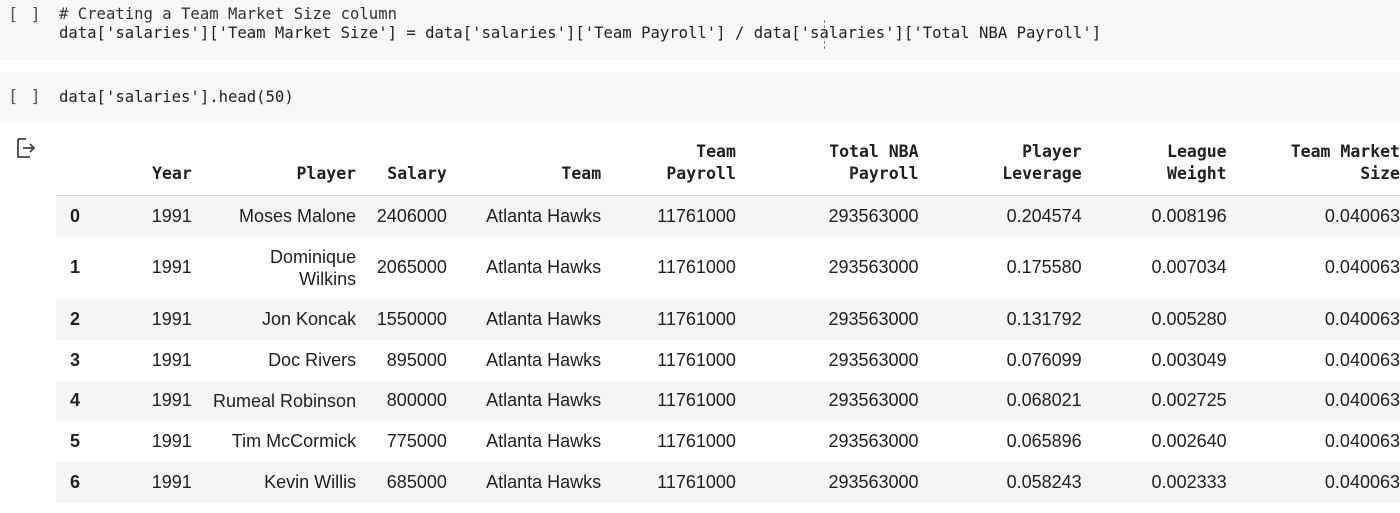 Image resolution: width=1400 pixels, height=513 pixels. Describe the element at coordinates (401, 166) in the screenshot. I see `column-header: Salary` at that location.